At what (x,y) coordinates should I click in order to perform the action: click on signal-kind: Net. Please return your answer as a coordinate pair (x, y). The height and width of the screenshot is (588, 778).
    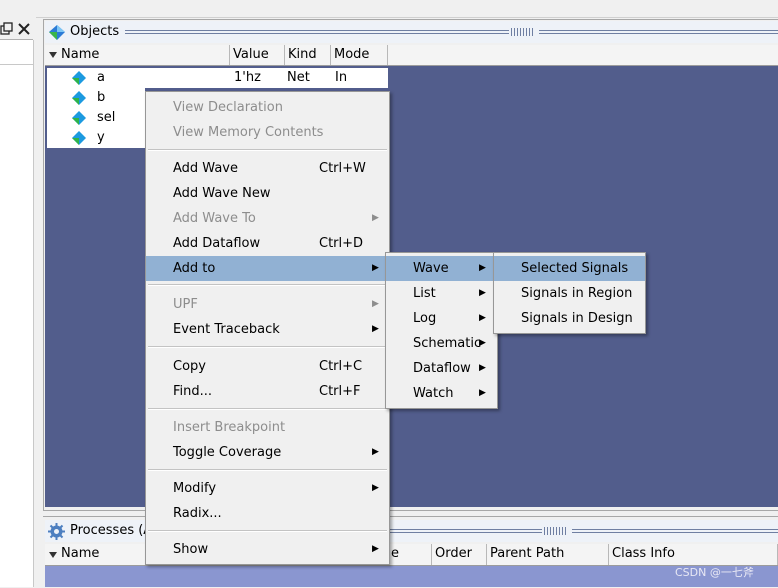
    Looking at the image, I should click on (298, 77).